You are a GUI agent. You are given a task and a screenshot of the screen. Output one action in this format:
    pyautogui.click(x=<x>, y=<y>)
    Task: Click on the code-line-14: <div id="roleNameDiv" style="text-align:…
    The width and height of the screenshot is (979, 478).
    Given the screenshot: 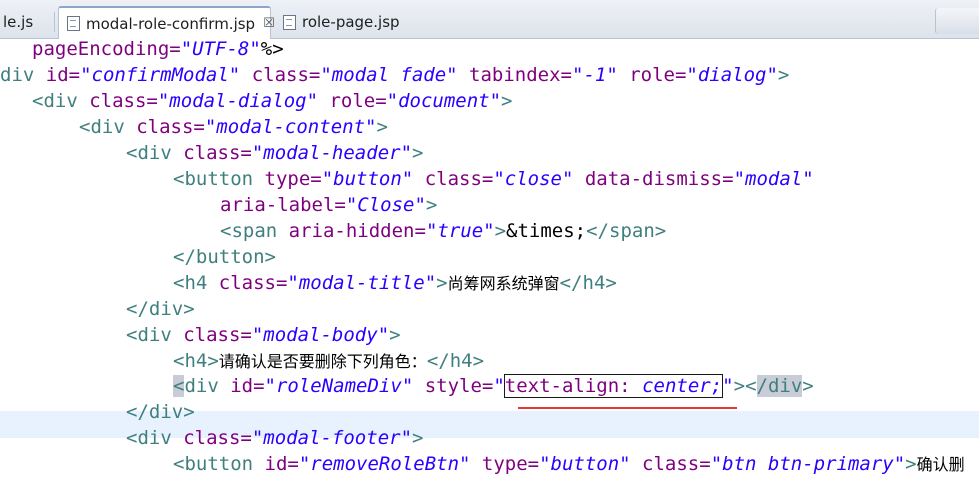 What is the action you would take?
    pyautogui.click(x=493, y=386)
    